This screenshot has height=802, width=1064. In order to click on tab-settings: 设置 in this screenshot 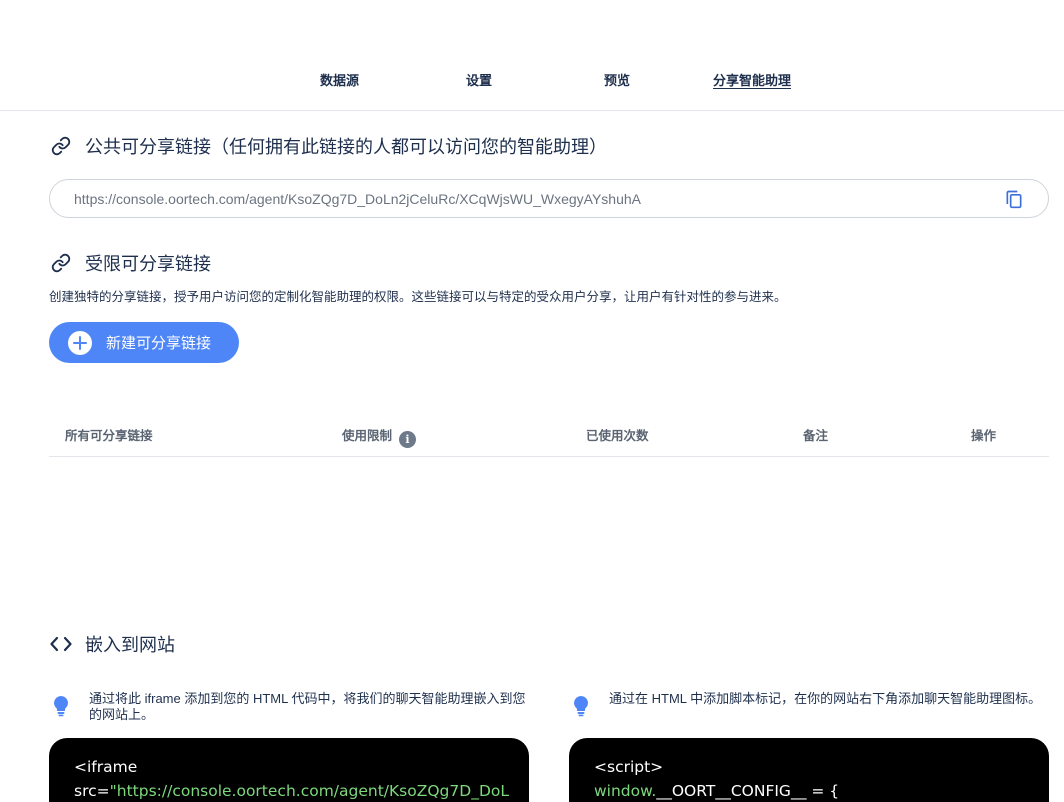, I will do `click(479, 79)`.